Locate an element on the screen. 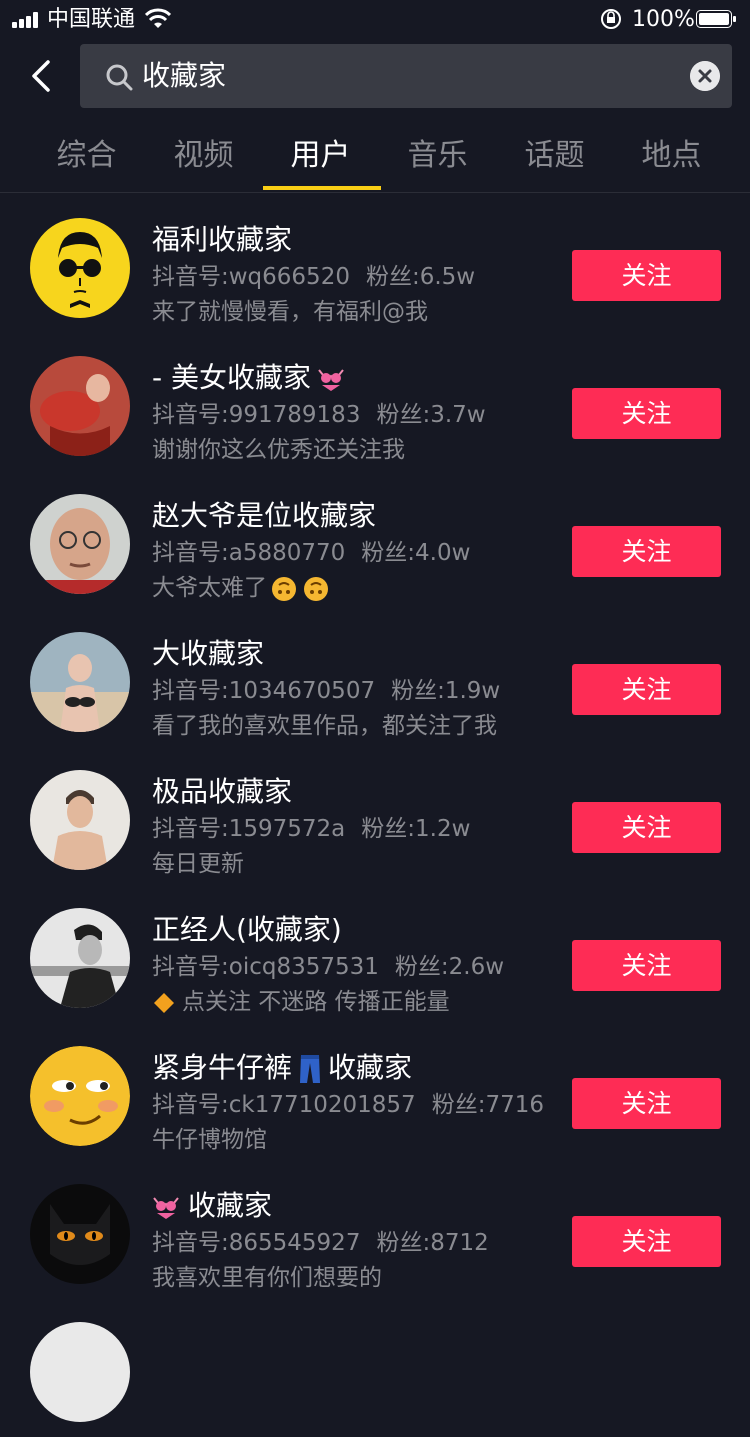  user-nickname: - 美女收藏家 is located at coordinates (248, 378).